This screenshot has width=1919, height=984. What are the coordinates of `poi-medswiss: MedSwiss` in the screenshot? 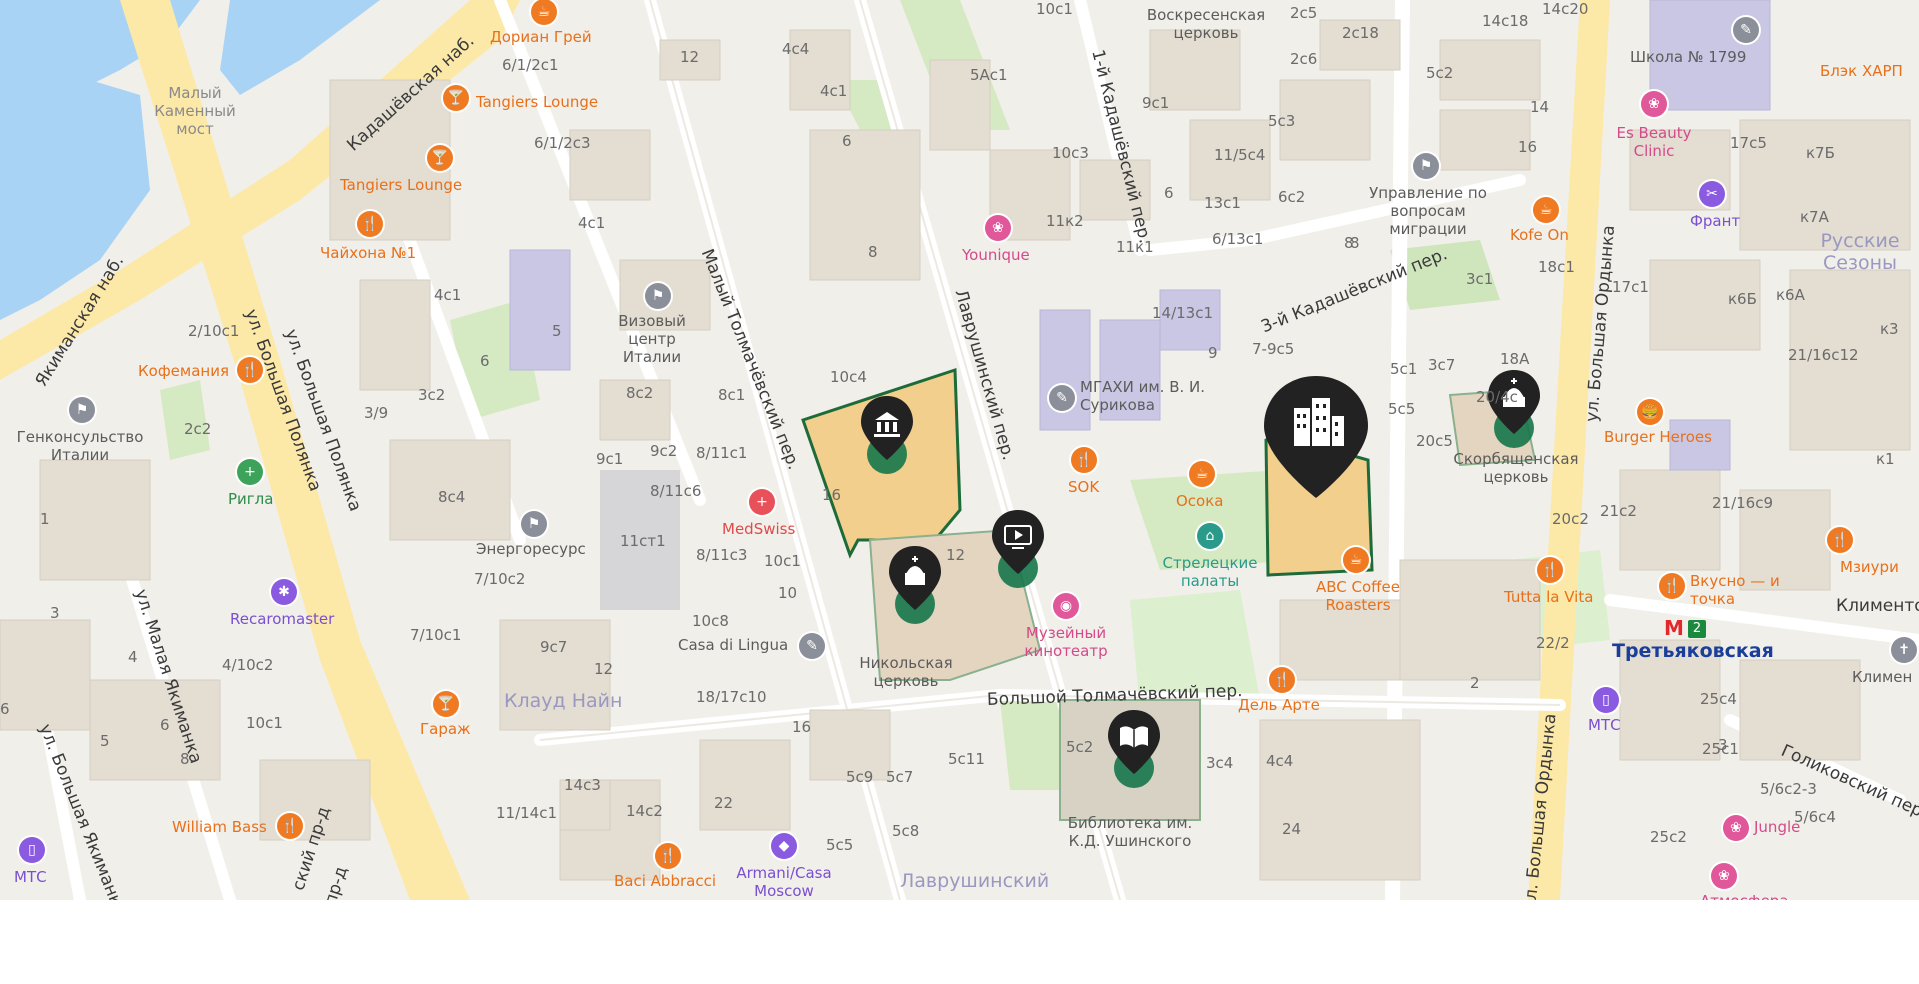 It's located at (758, 529).